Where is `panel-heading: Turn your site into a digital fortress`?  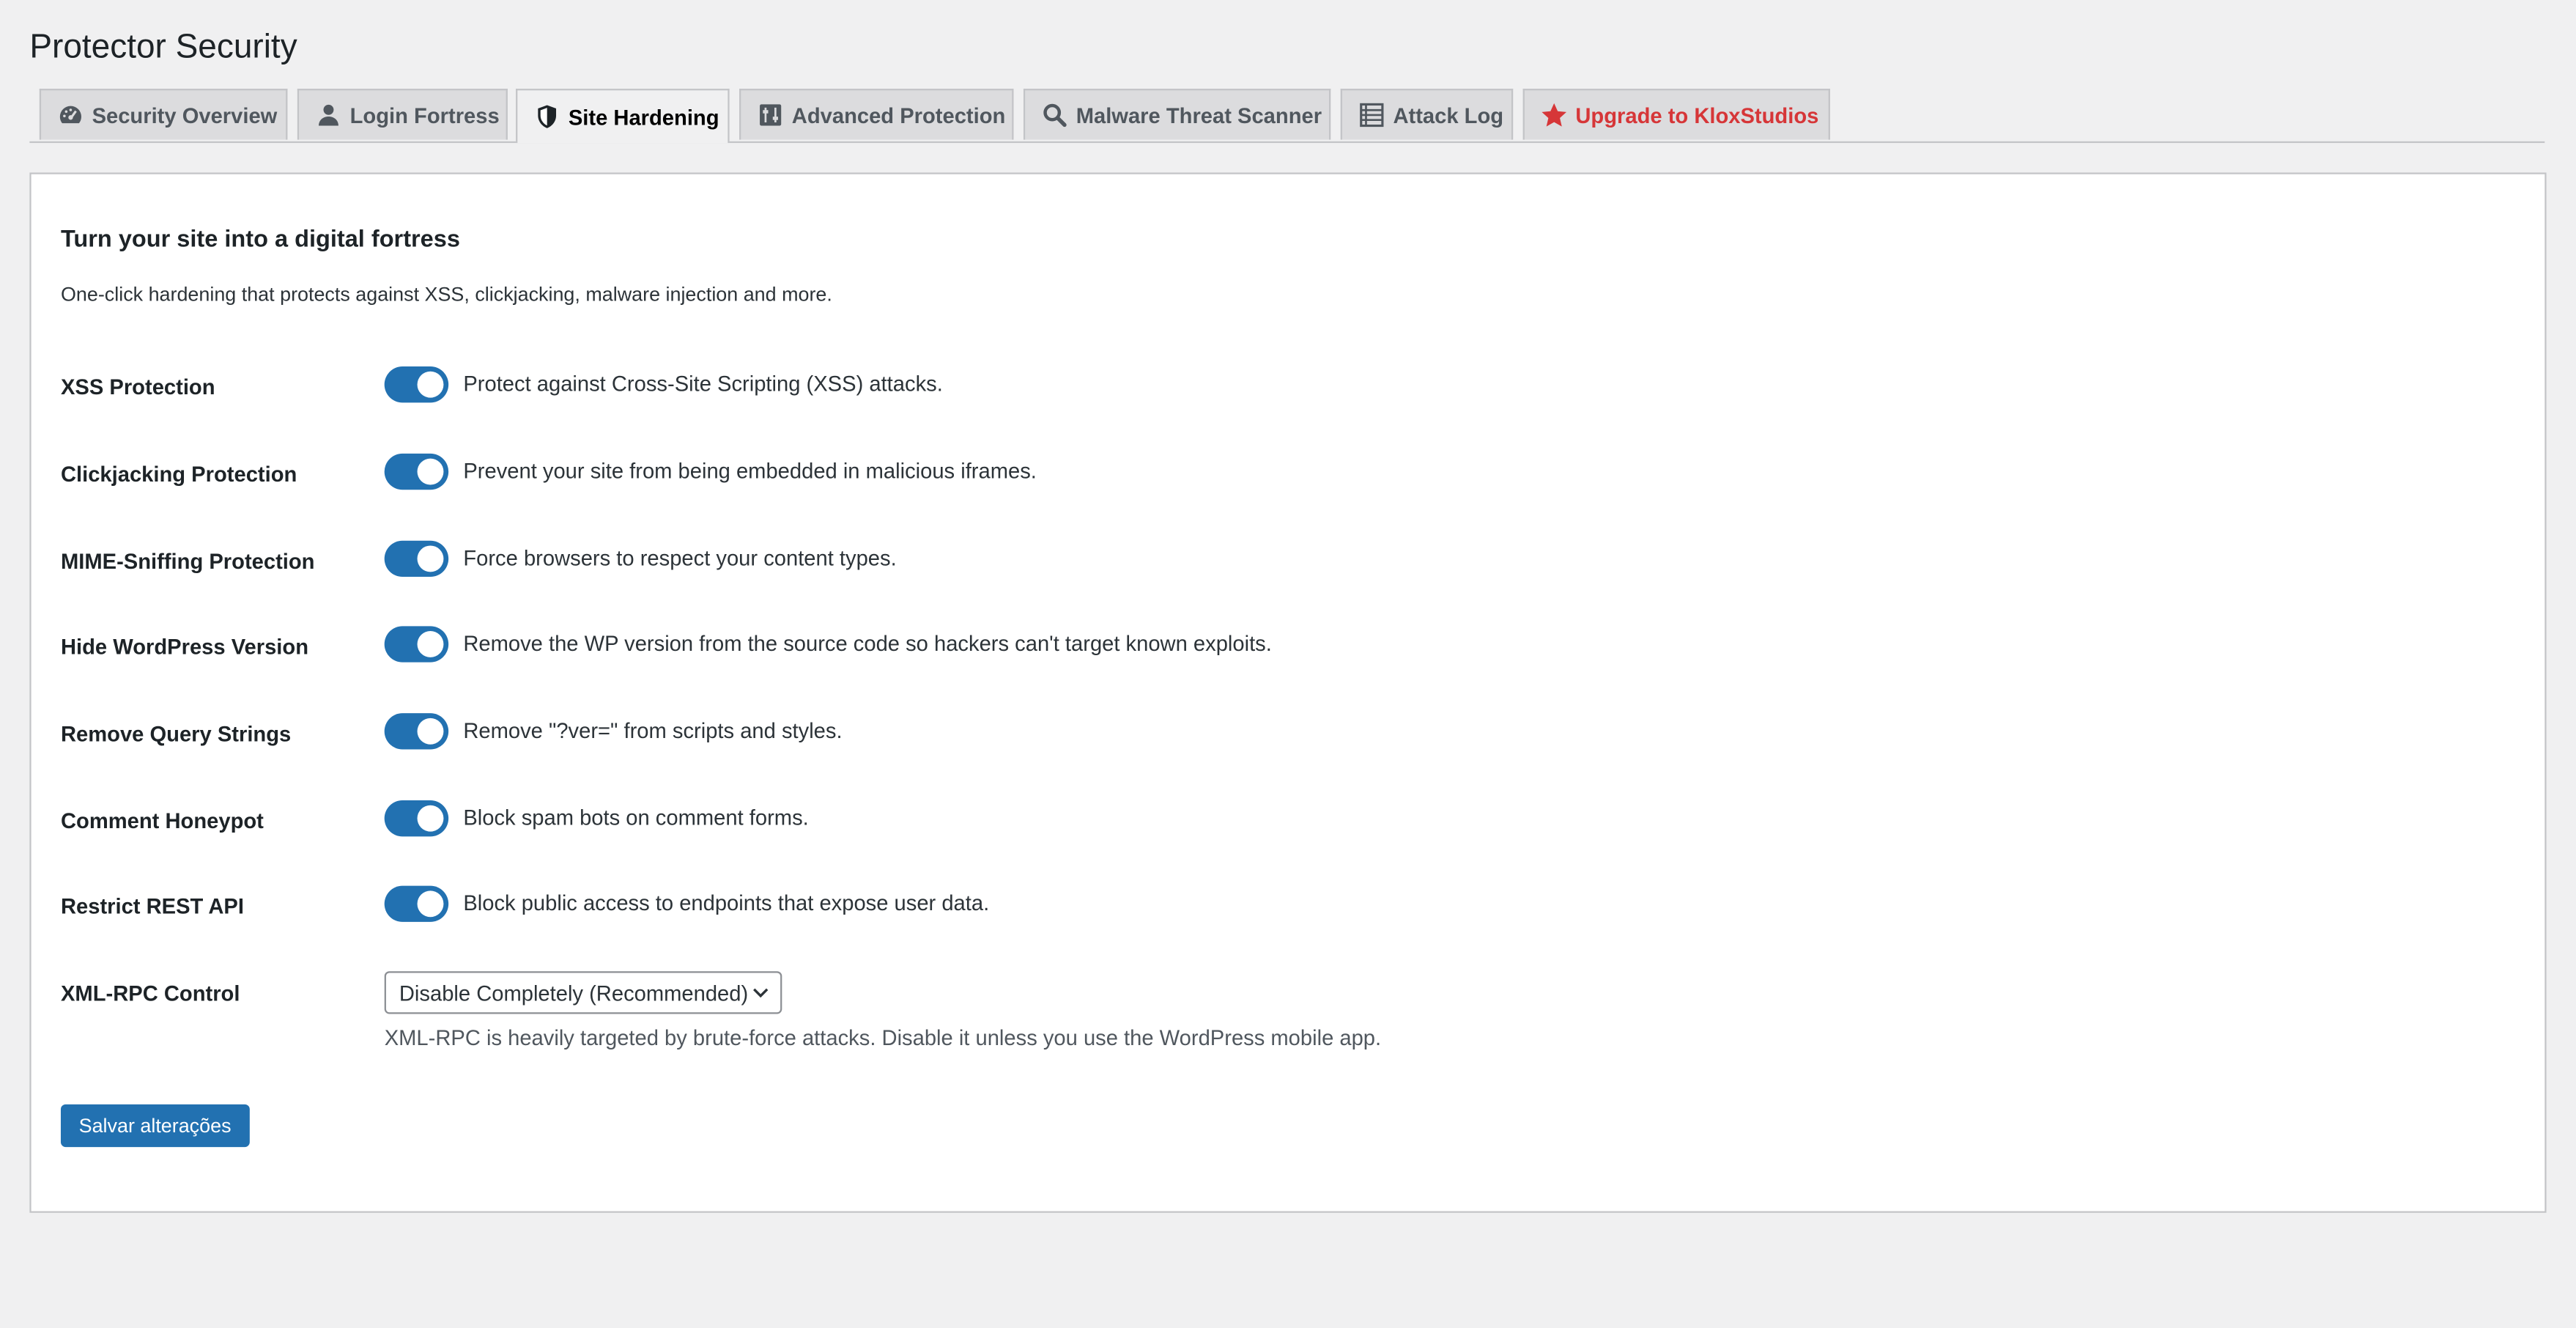 panel-heading: Turn your site into a digital fortress is located at coordinates (260, 240).